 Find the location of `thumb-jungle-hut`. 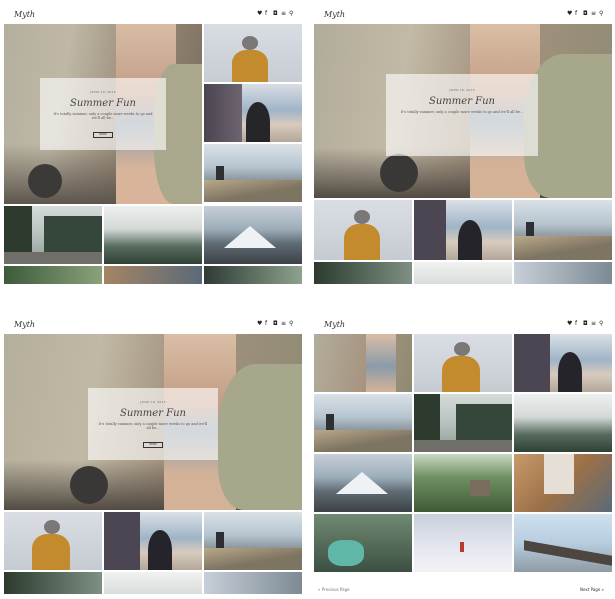

thumb-jungle-hut is located at coordinates (463, 483).